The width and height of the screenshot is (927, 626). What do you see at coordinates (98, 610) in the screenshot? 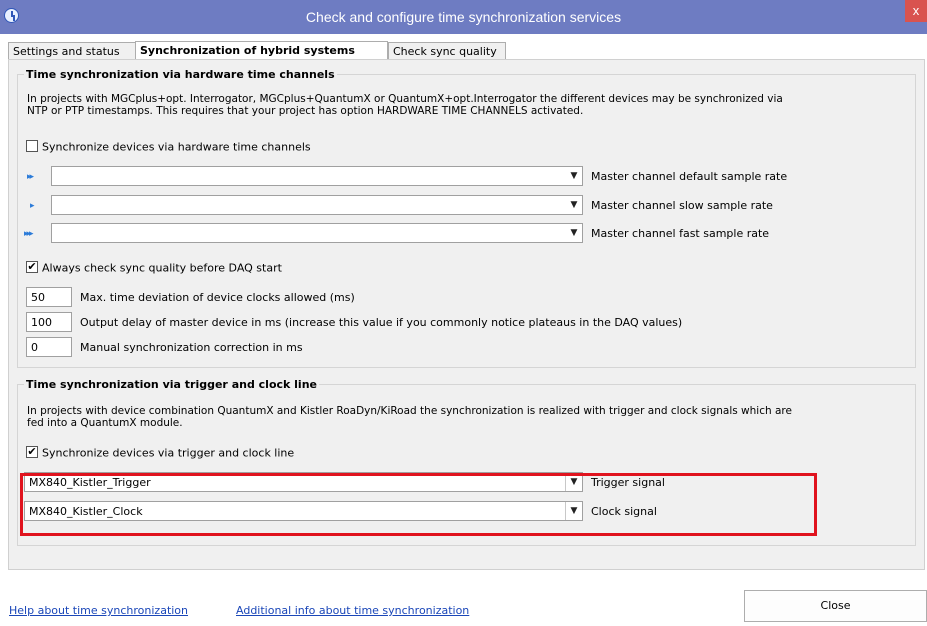
I see `help-time-sync-link: Help about time synchronization` at bounding box center [98, 610].